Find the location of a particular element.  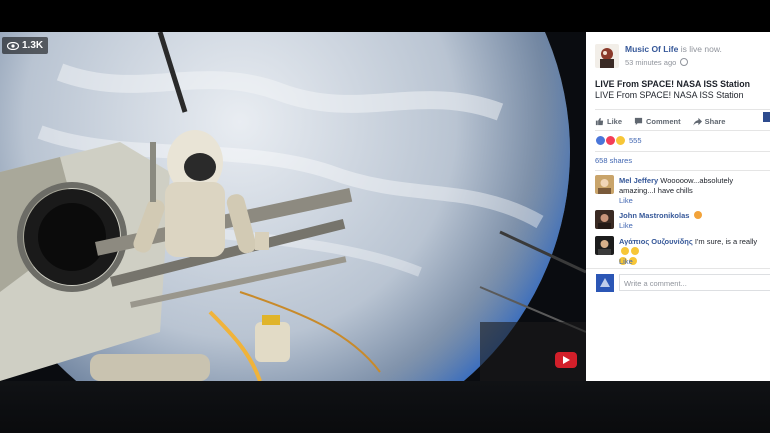

globe-icon is located at coordinates (684, 62).